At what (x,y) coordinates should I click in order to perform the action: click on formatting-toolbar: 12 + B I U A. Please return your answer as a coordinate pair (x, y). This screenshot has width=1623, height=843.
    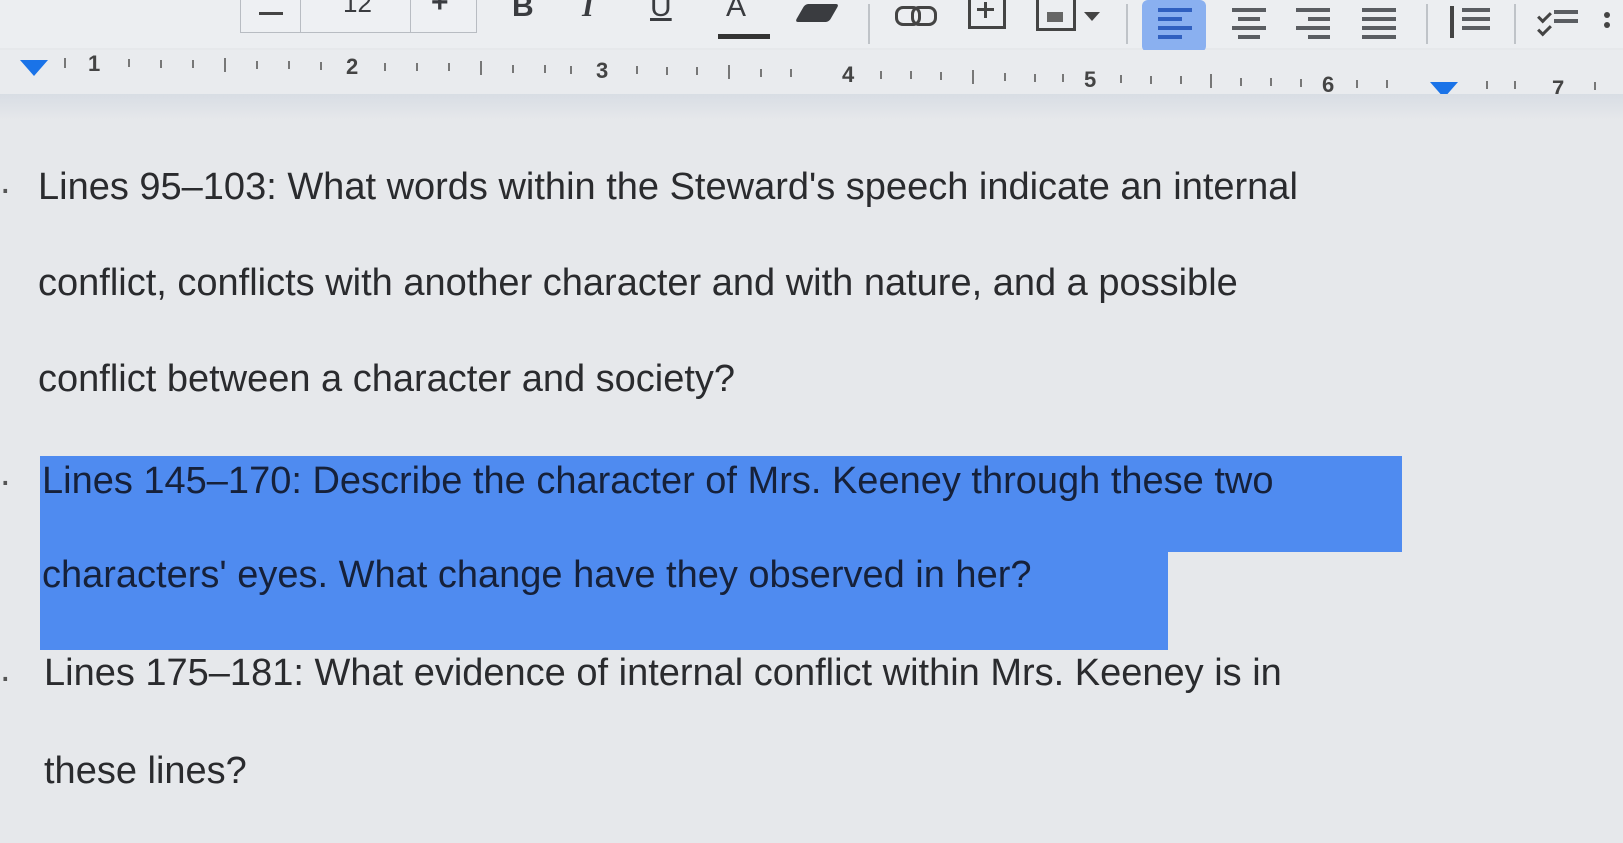
    Looking at the image, I should click on (811, 26).